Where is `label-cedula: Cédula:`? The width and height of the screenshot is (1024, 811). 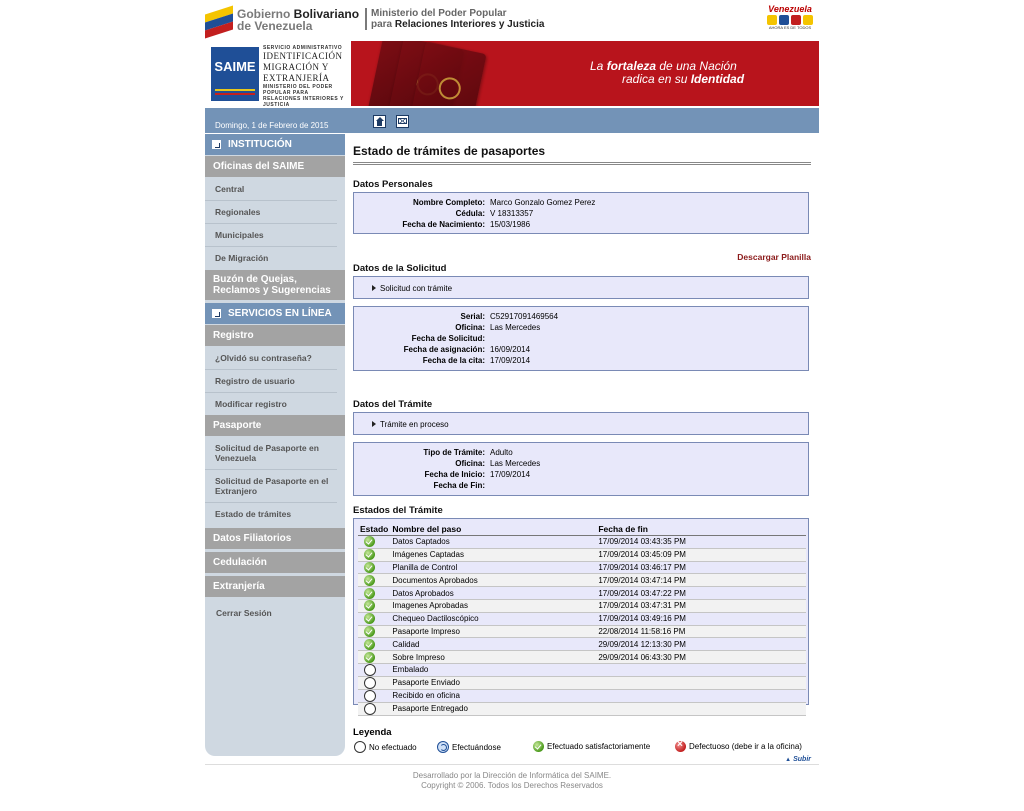
label-cedula: Cédula: is located at coordinates (470, 213).